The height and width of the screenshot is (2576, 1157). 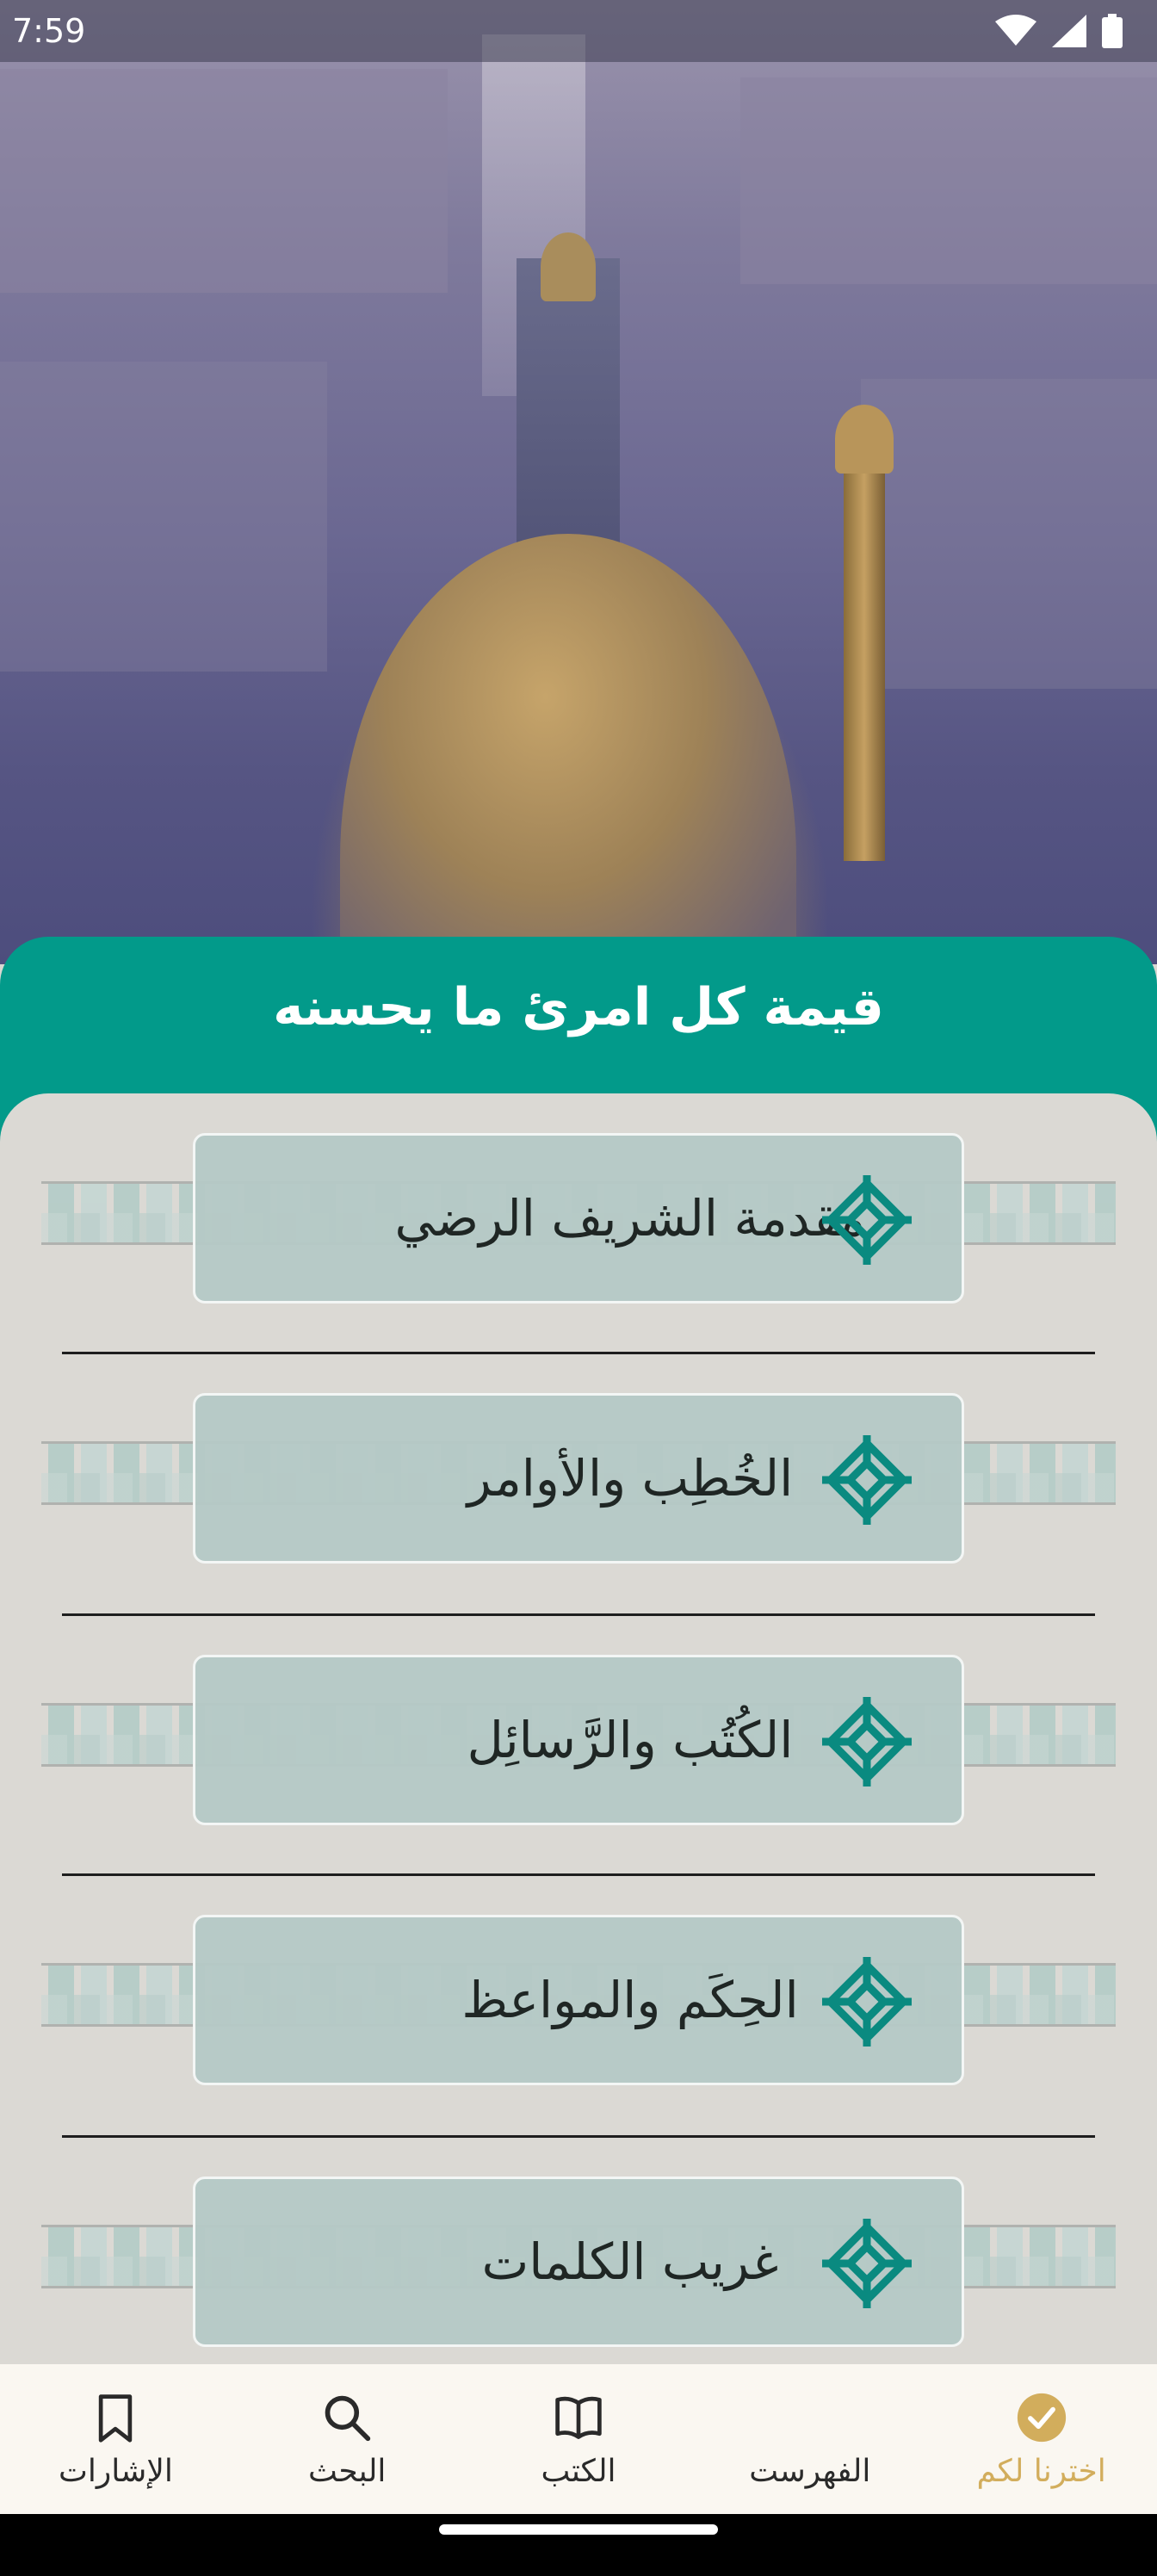 I want to click on check-circle-icon, so click(x=1042, y=2418).